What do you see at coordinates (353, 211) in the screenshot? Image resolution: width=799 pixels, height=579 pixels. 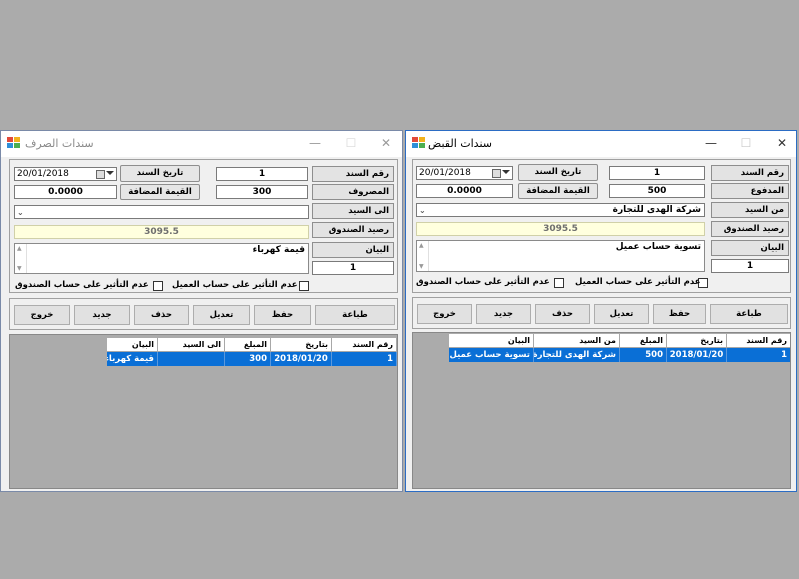 I see `to-label: الى السيد` at bounding box center [353, 211].